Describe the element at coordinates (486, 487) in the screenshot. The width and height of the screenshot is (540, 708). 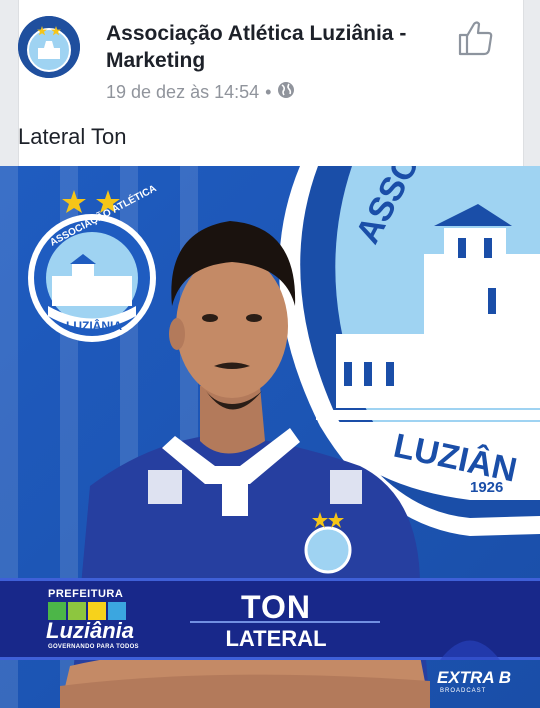
I see `large-crest-year: 1926` at that location.